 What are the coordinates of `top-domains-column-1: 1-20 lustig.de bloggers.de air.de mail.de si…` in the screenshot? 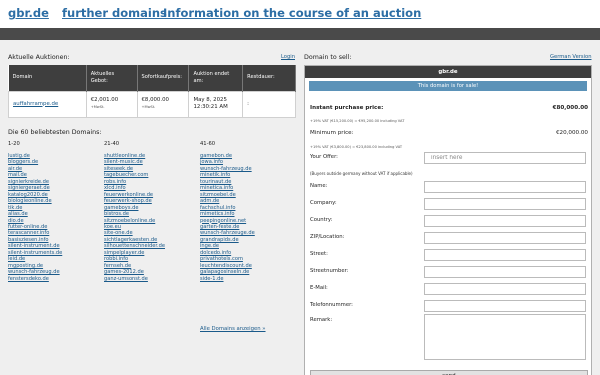 It's located at (35, 211).